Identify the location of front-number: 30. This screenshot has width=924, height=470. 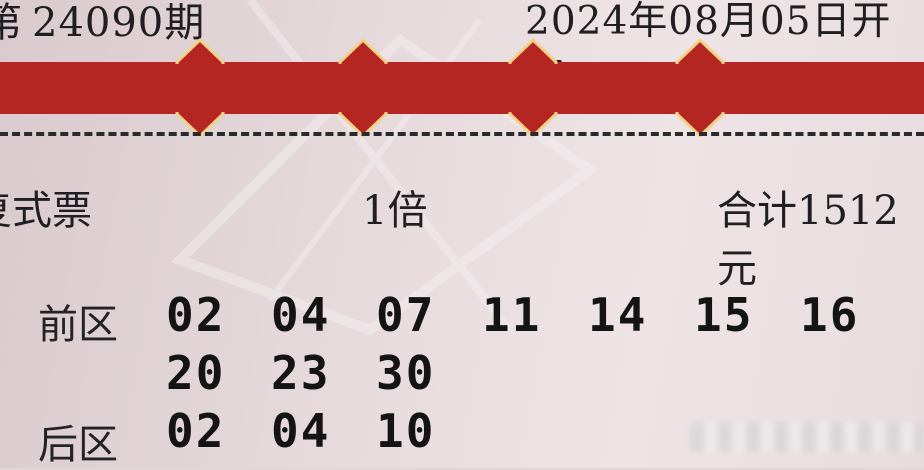
(406, 373).